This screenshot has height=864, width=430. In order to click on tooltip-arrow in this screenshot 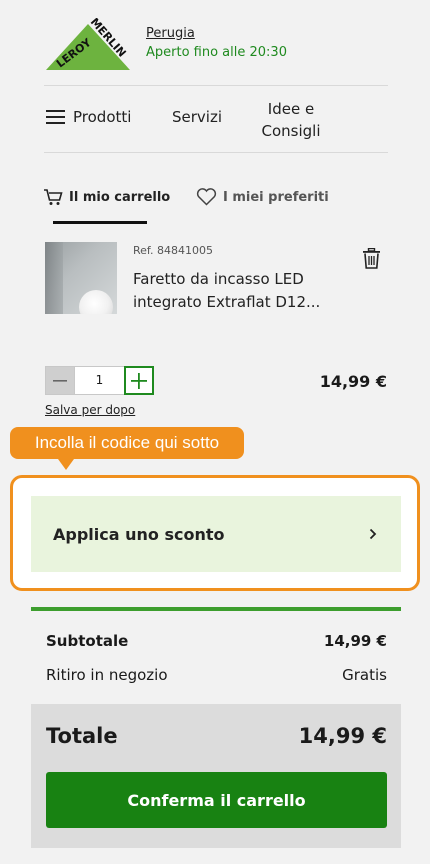, I will do `click(66, 464)`.